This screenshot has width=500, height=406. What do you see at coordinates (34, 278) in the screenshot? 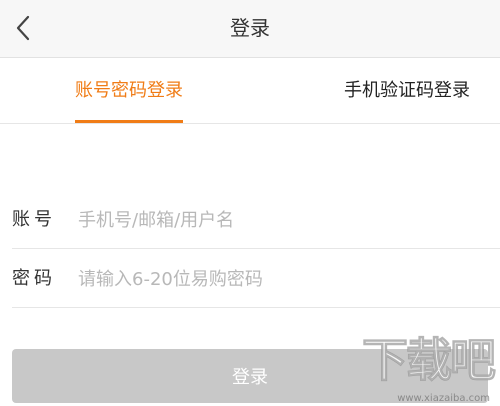
I see `password-label: 密码` at bounding box center [34, 278].